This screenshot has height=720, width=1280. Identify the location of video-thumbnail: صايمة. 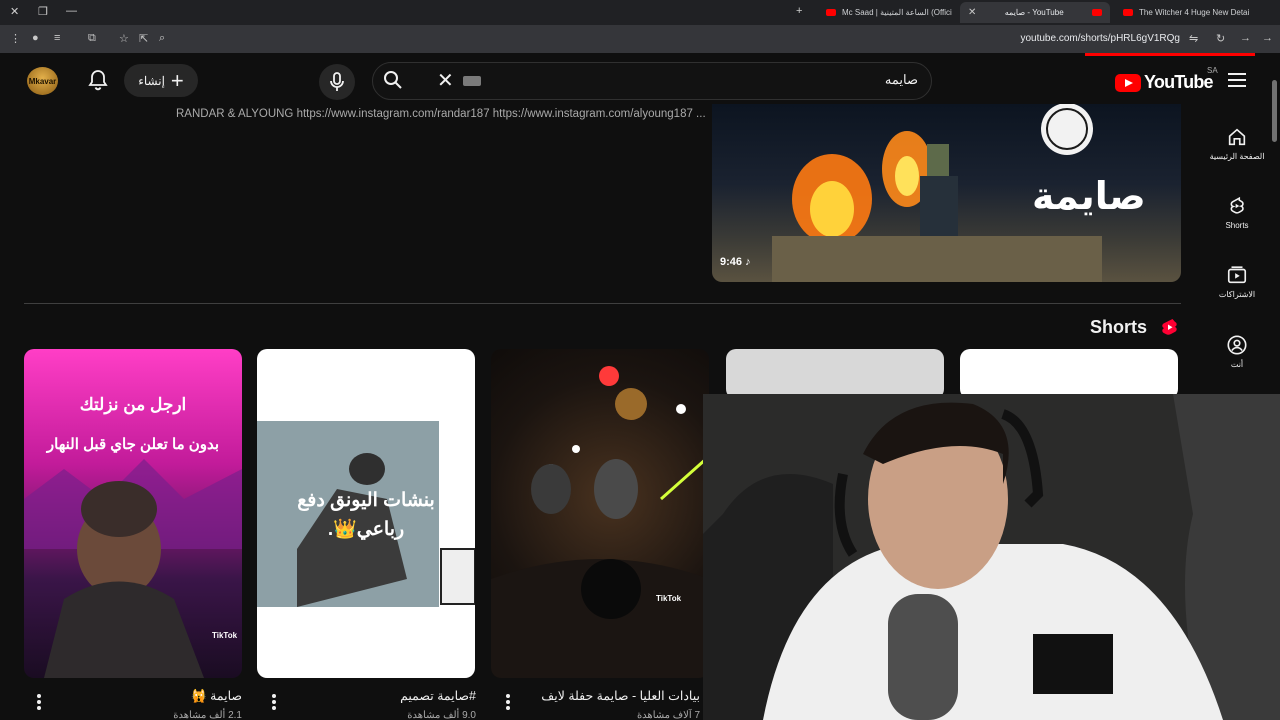
(946, 193).